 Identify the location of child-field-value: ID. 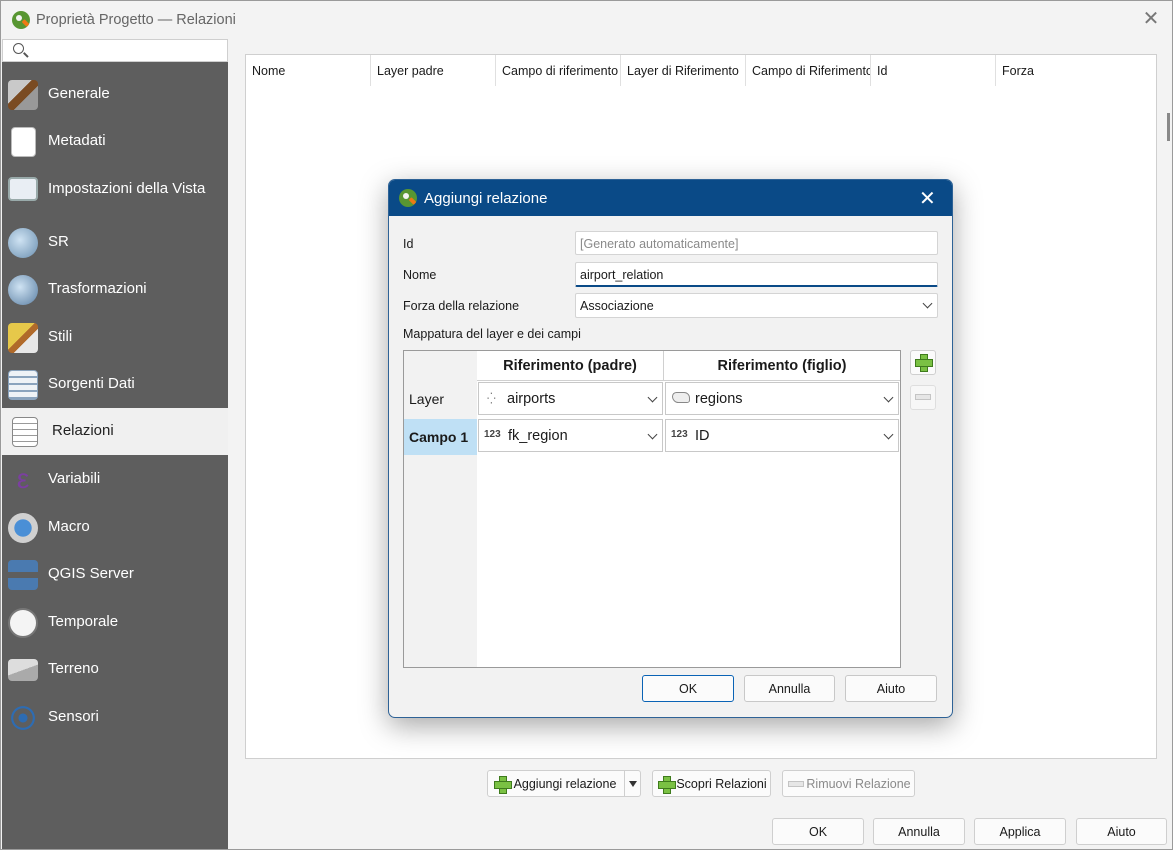
(702, 436).